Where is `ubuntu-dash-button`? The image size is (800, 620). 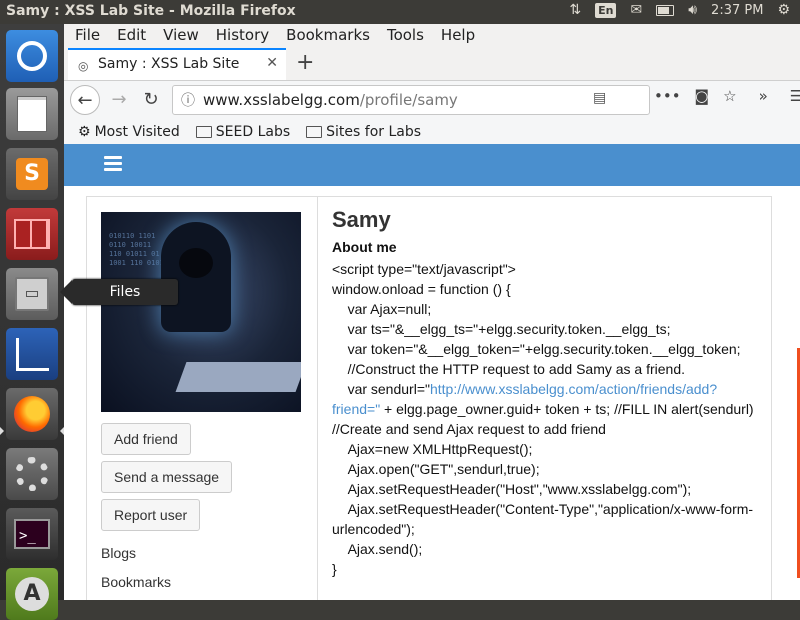
ubuntu-dash-button is located at coordinates (32, 56).